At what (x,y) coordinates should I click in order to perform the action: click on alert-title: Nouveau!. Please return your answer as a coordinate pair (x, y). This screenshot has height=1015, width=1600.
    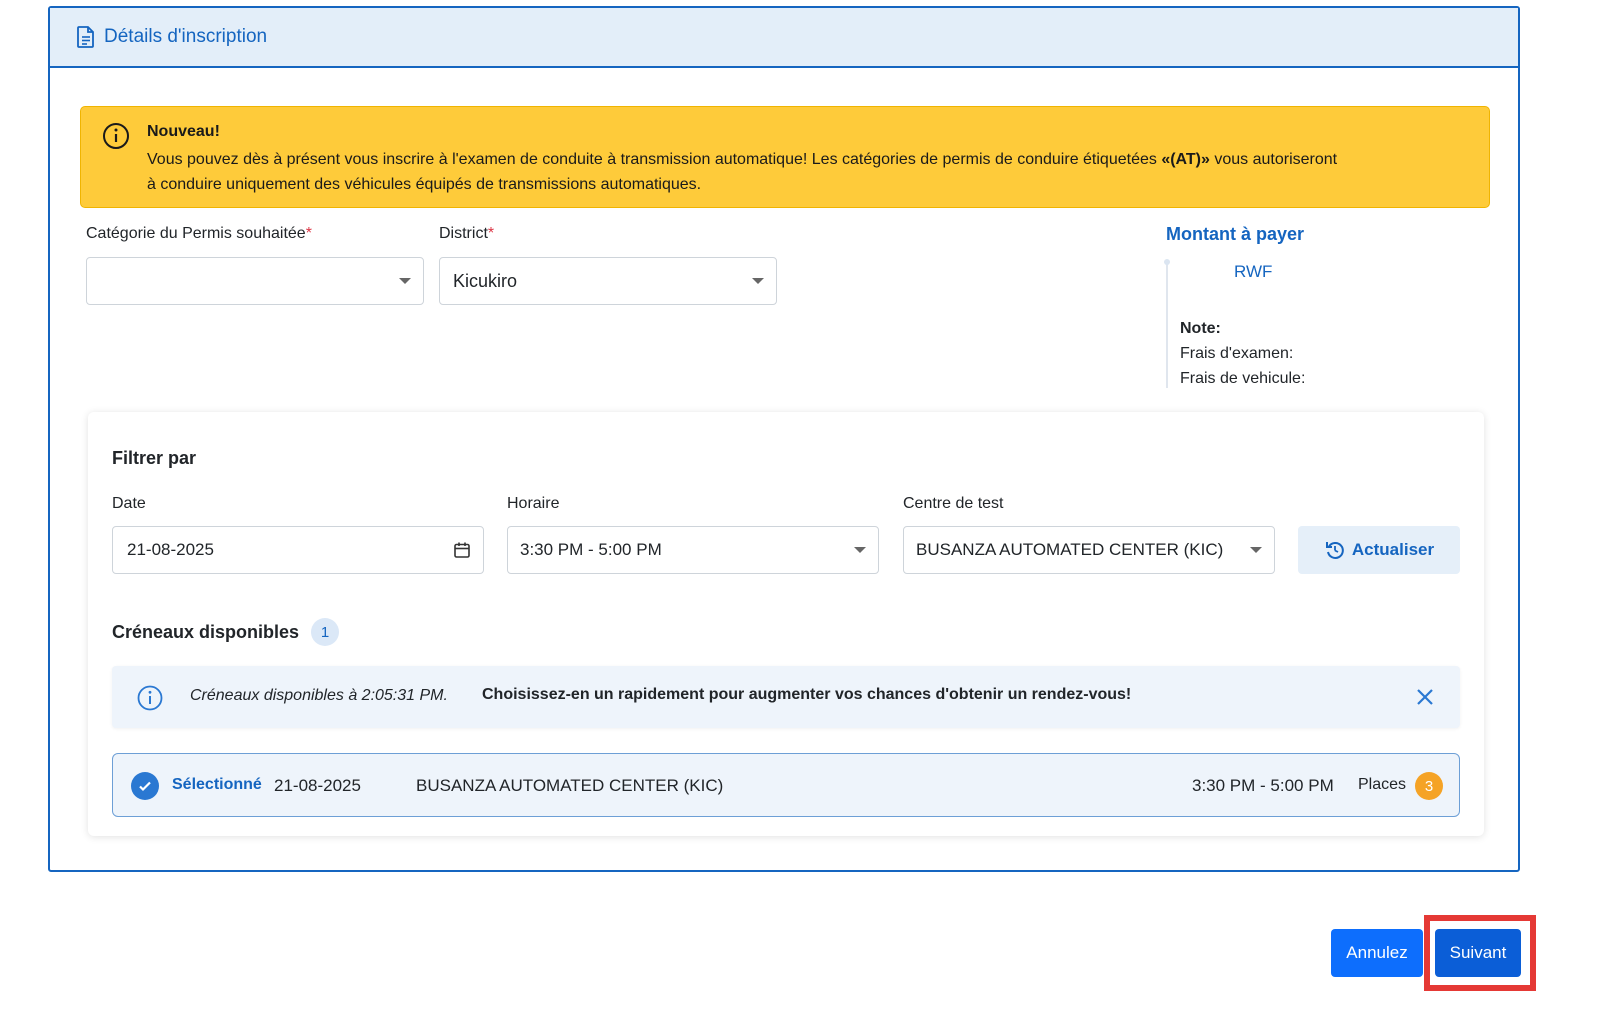
    Looking at the image, I should click on (183, 131).